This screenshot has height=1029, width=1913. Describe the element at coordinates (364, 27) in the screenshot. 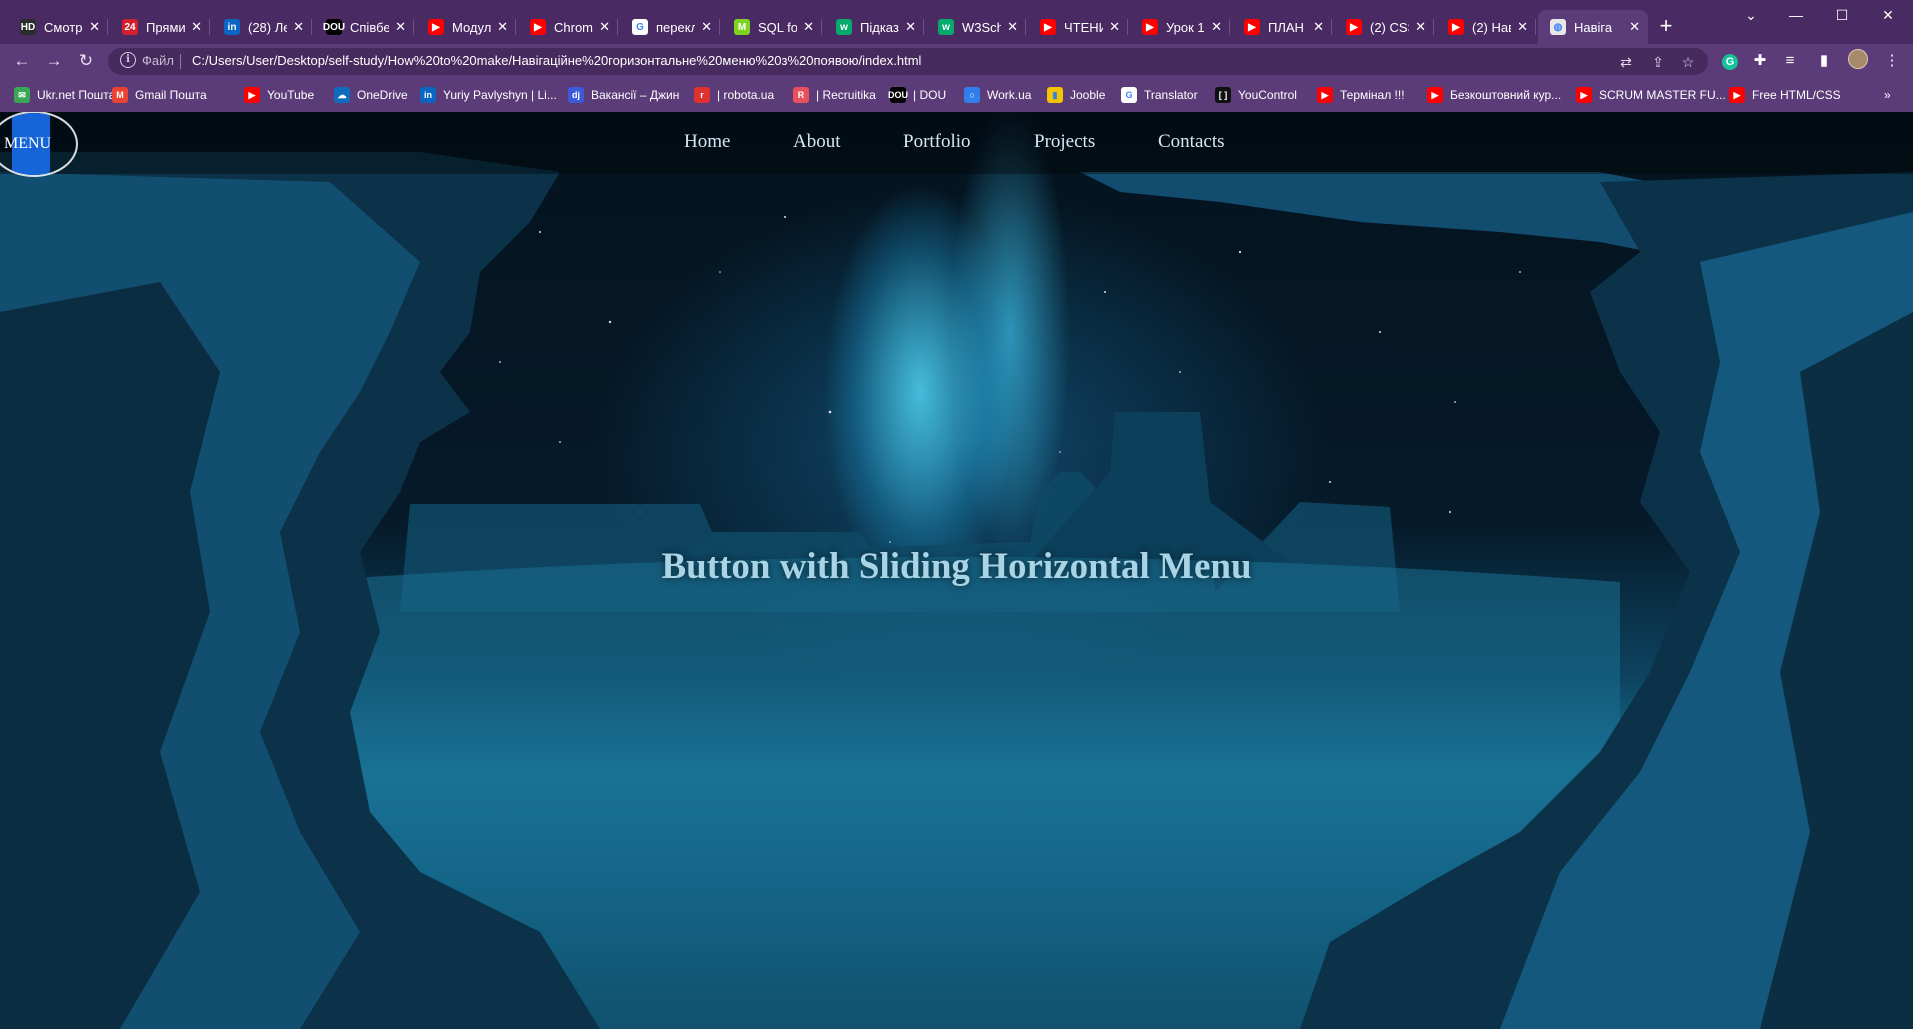

I see `browser-tab: DOU Співбе ✕` at that location.